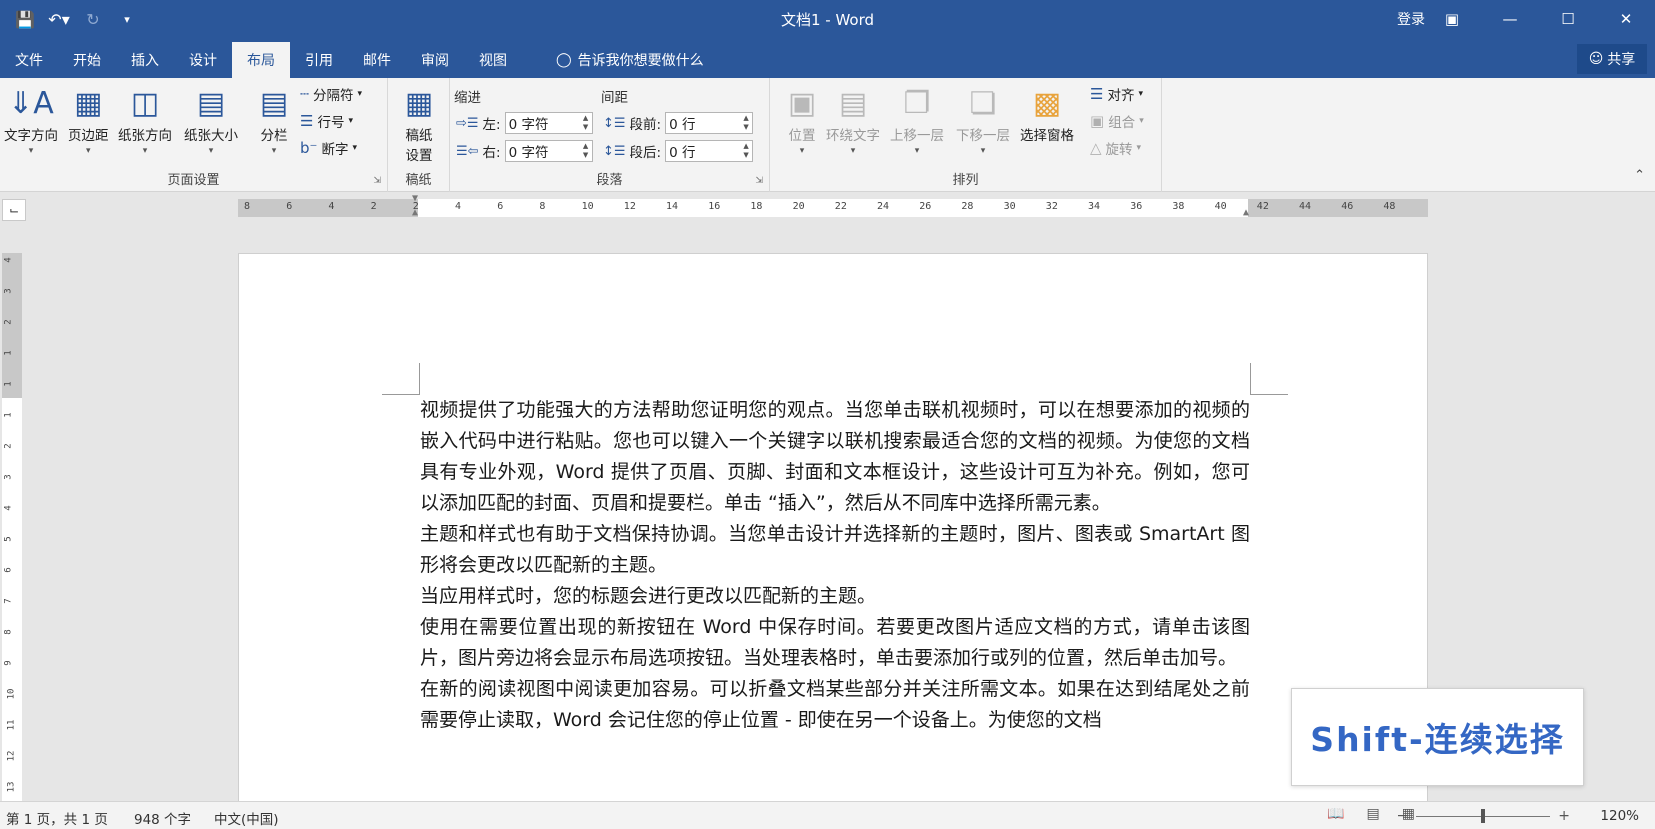 This screenshot has height=829, width=1655. I want to click on ruler-tick-label: 34, so click(1094, 206).